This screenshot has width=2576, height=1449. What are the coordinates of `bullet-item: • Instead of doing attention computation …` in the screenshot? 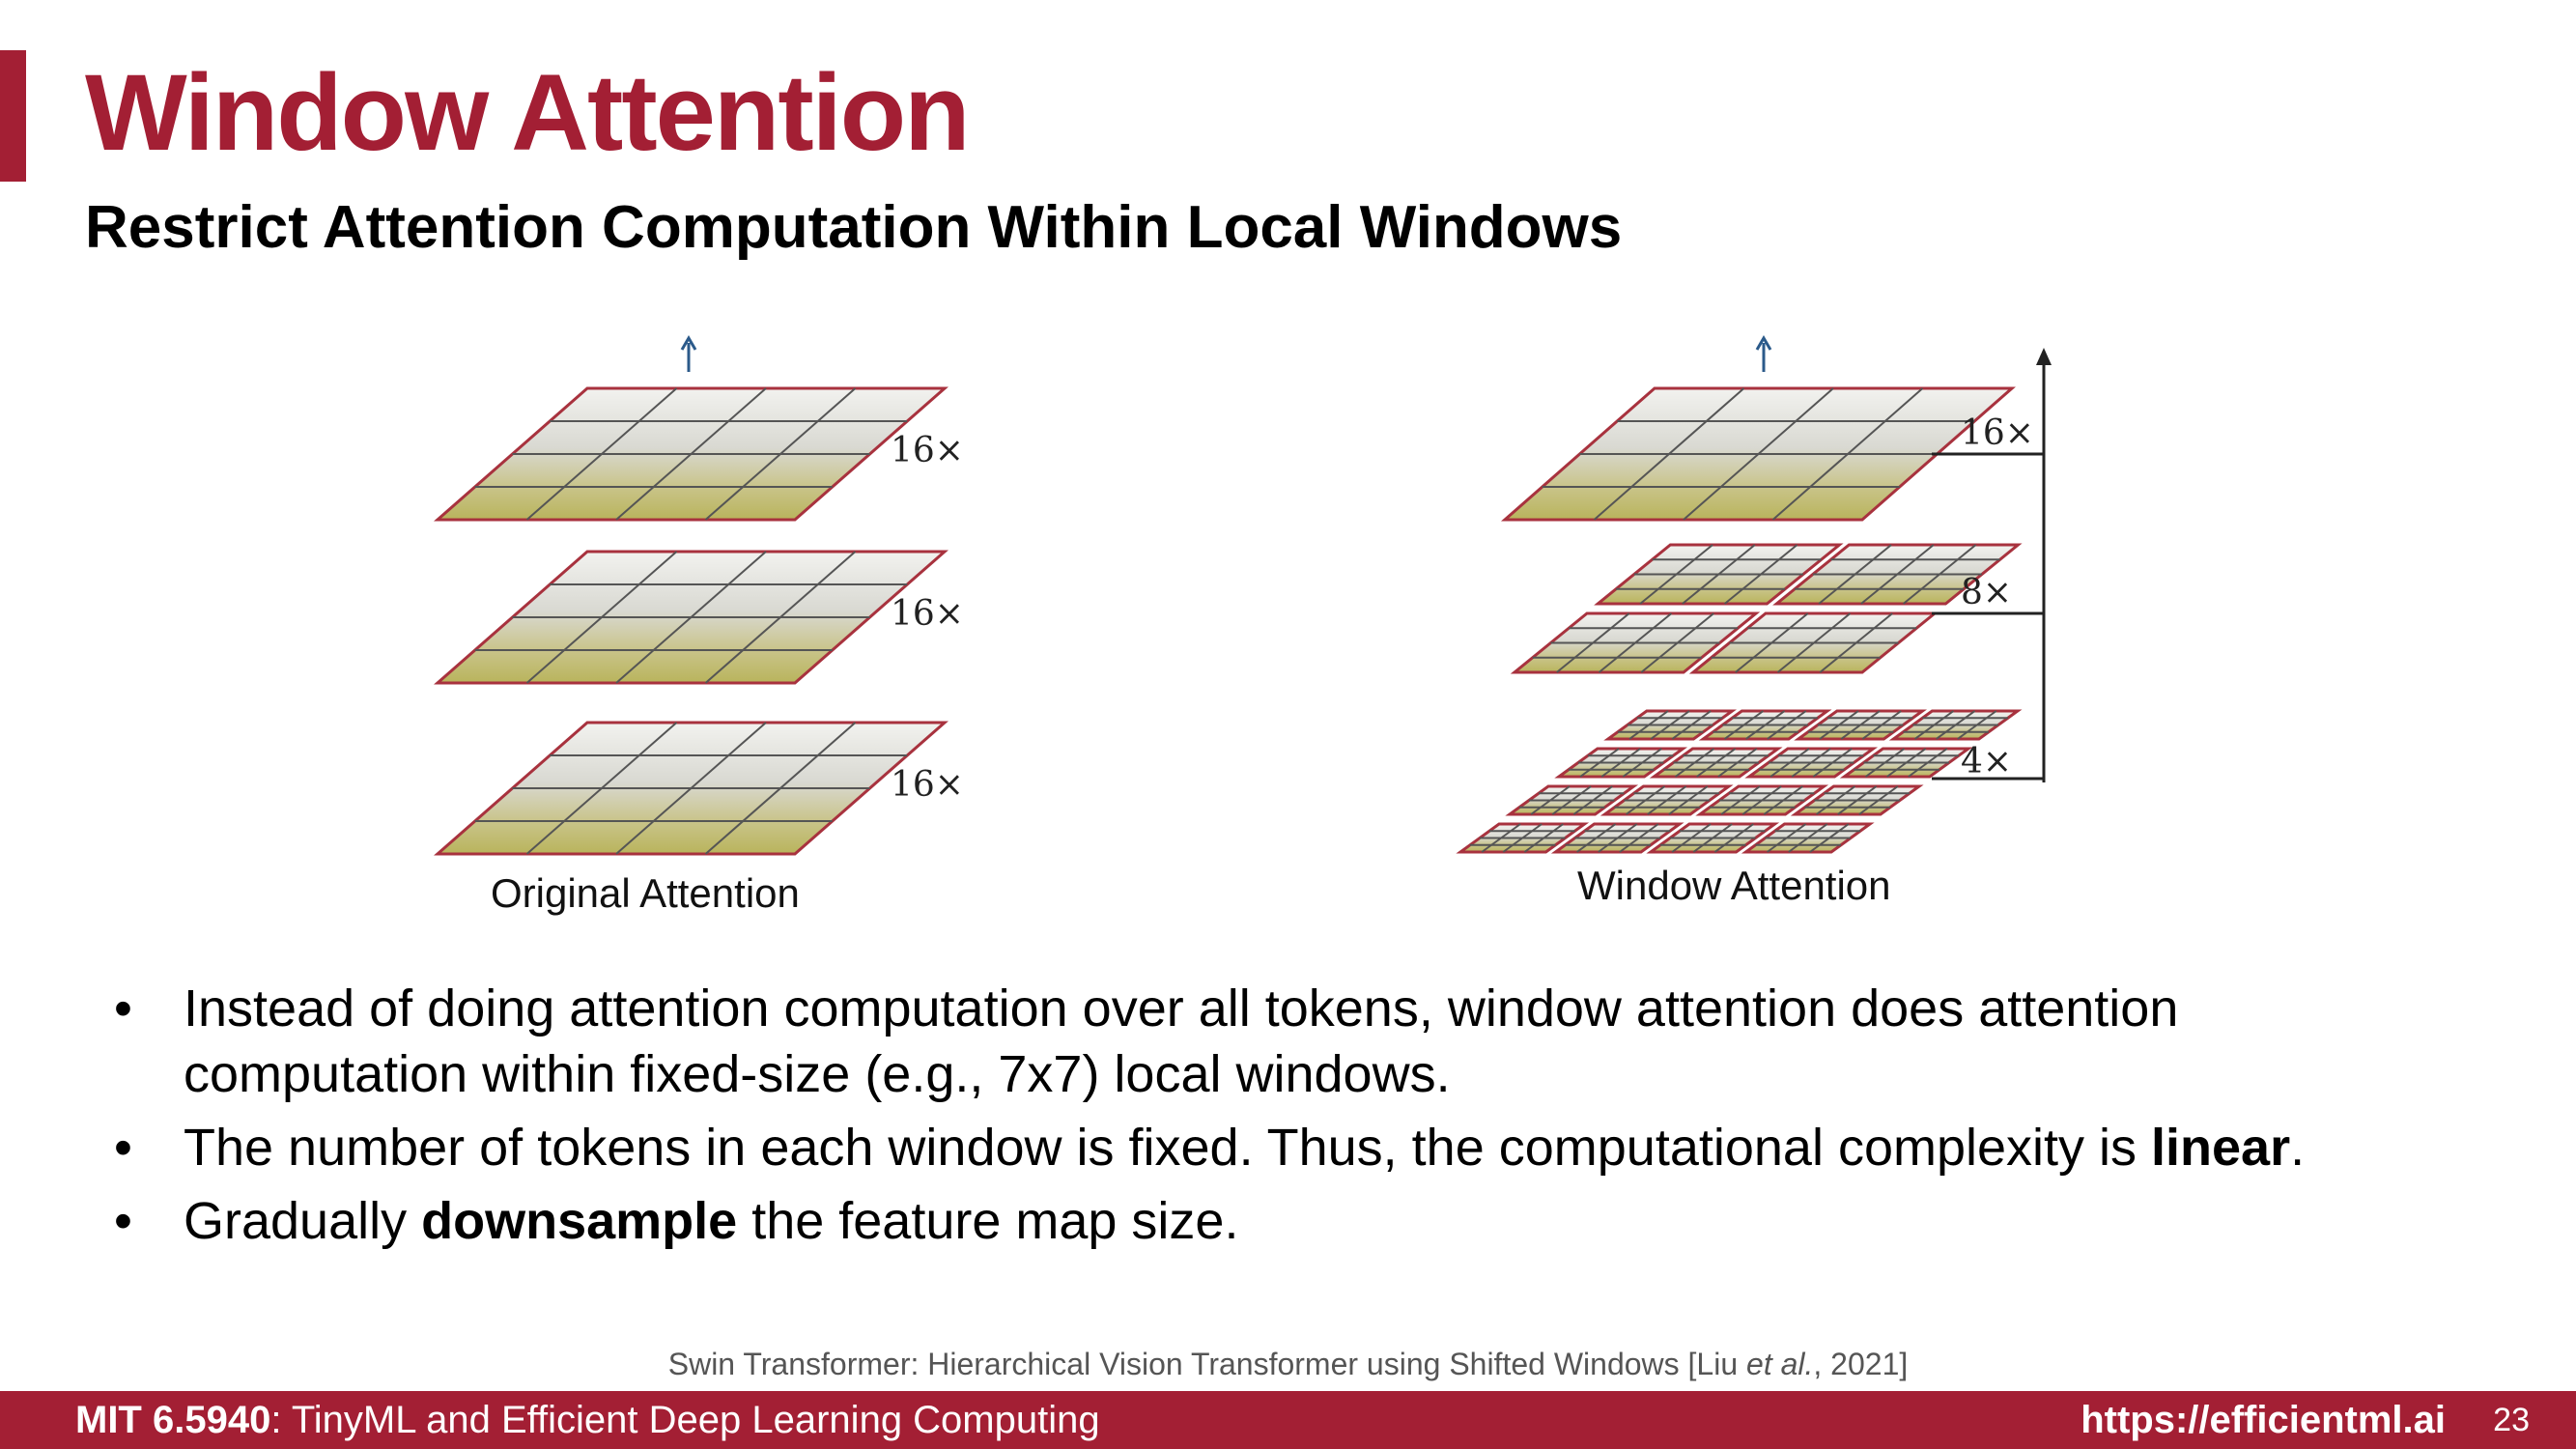 It's located at (1289, 1041).